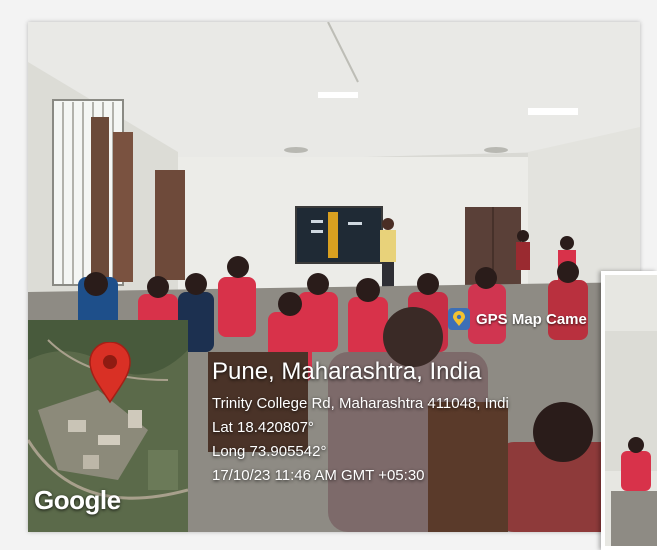  I want to click on app-badge: GPS Map Came, so click(517, 319).